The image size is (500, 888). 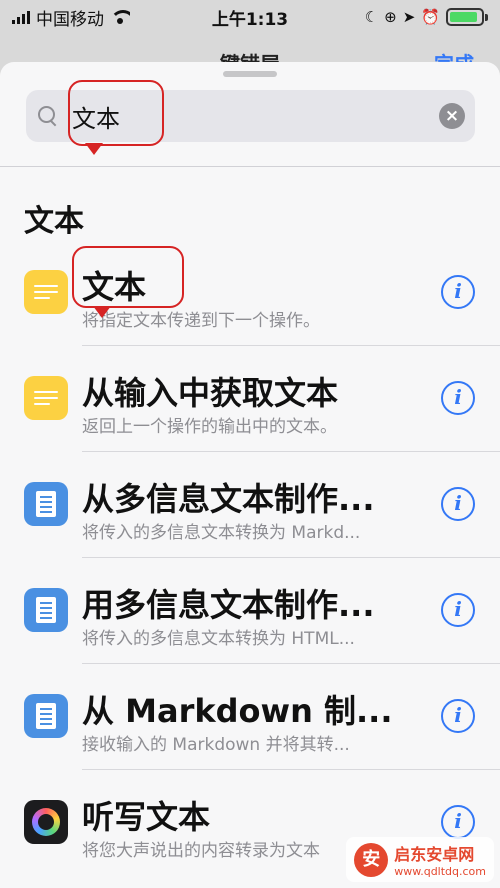 What do you see at coordinates (250, 74) in the screenshot?
I see `sheet-grabber` at bounding box center [250, 74].